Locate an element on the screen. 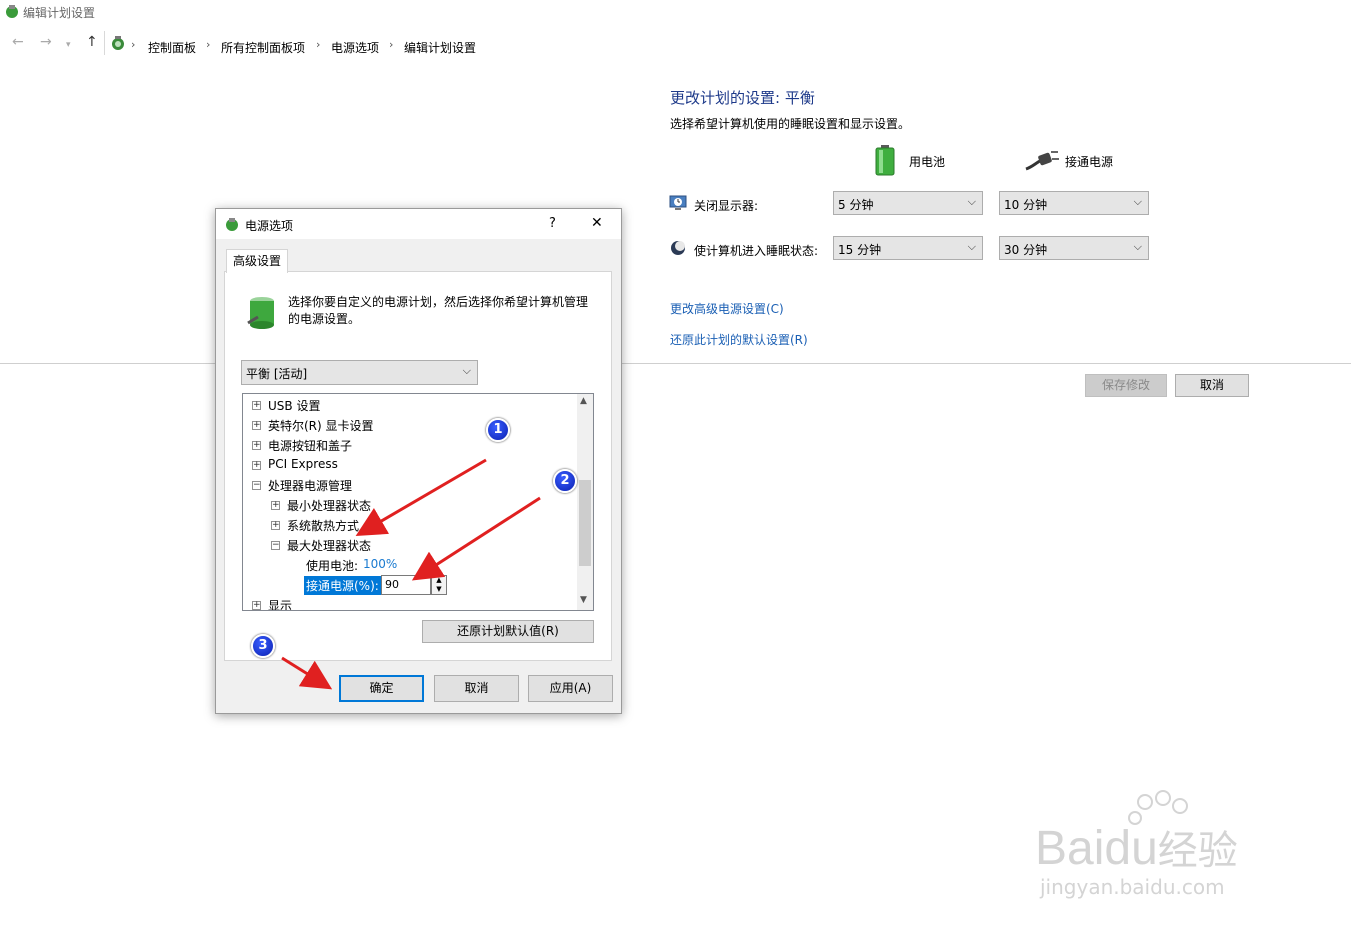 The width and height of the screenshot is (1351, 935). step-badge-1: 1 is located at coordinates (498, 430).